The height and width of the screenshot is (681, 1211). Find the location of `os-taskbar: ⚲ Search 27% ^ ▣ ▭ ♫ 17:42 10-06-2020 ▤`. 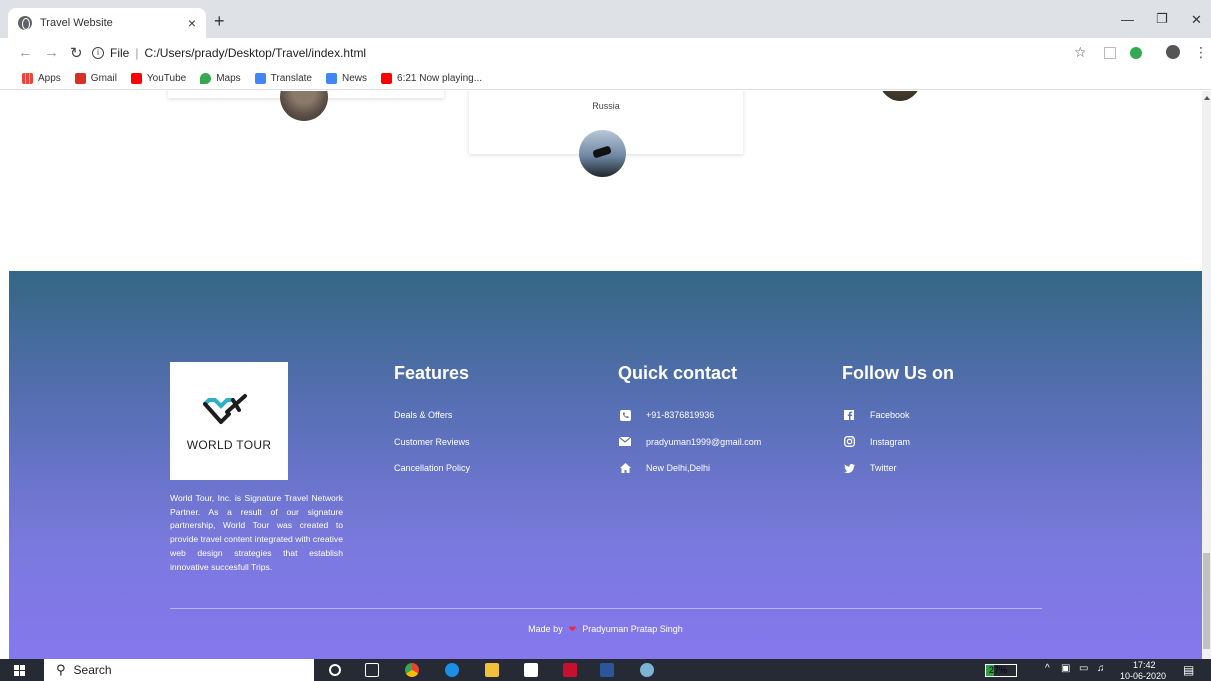

os-taskbar: ⚲ Search 27% ^ ▣ ▭ ♫ 17:42 10-06-2020 ▤ is located at coordinates (605, 670).